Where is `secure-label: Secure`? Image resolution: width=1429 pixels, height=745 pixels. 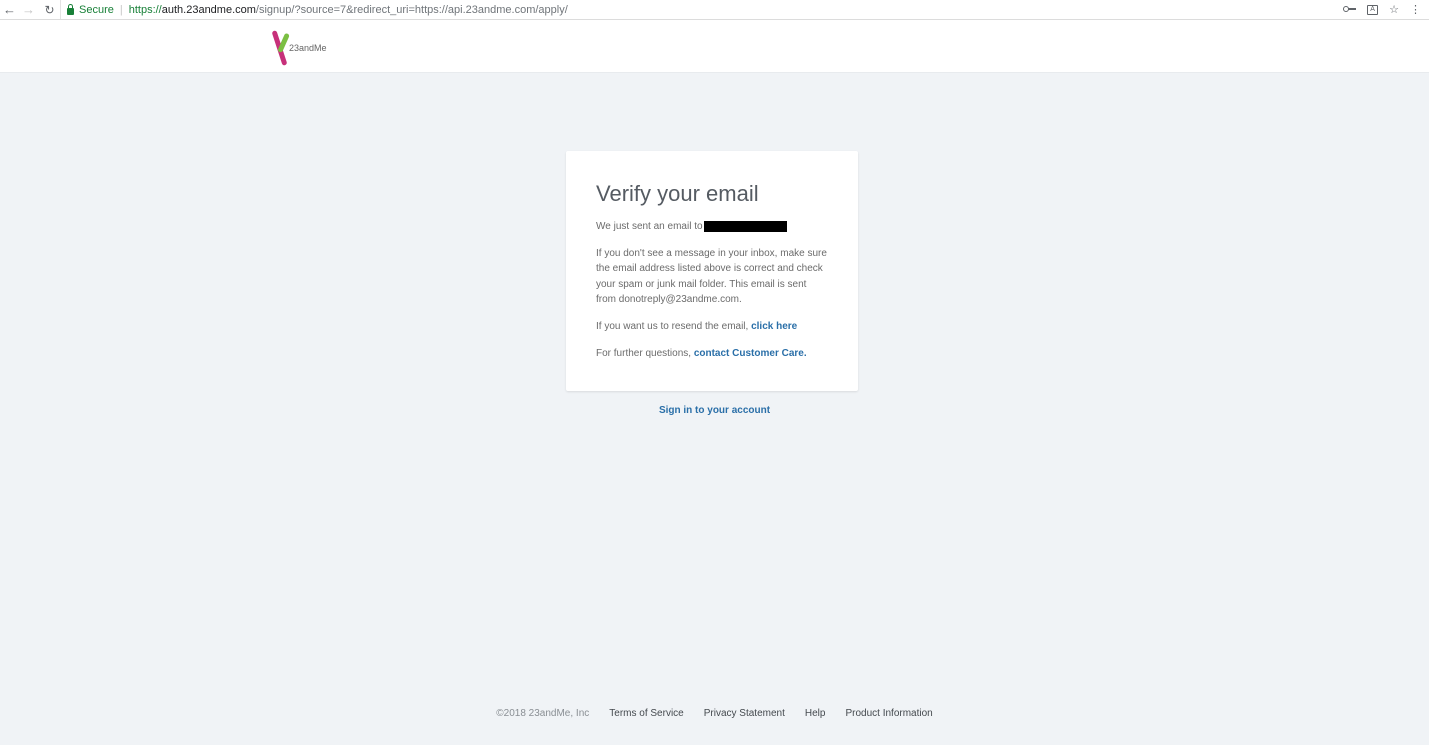
secure-label: Secure is located at coordinates (96, 9).